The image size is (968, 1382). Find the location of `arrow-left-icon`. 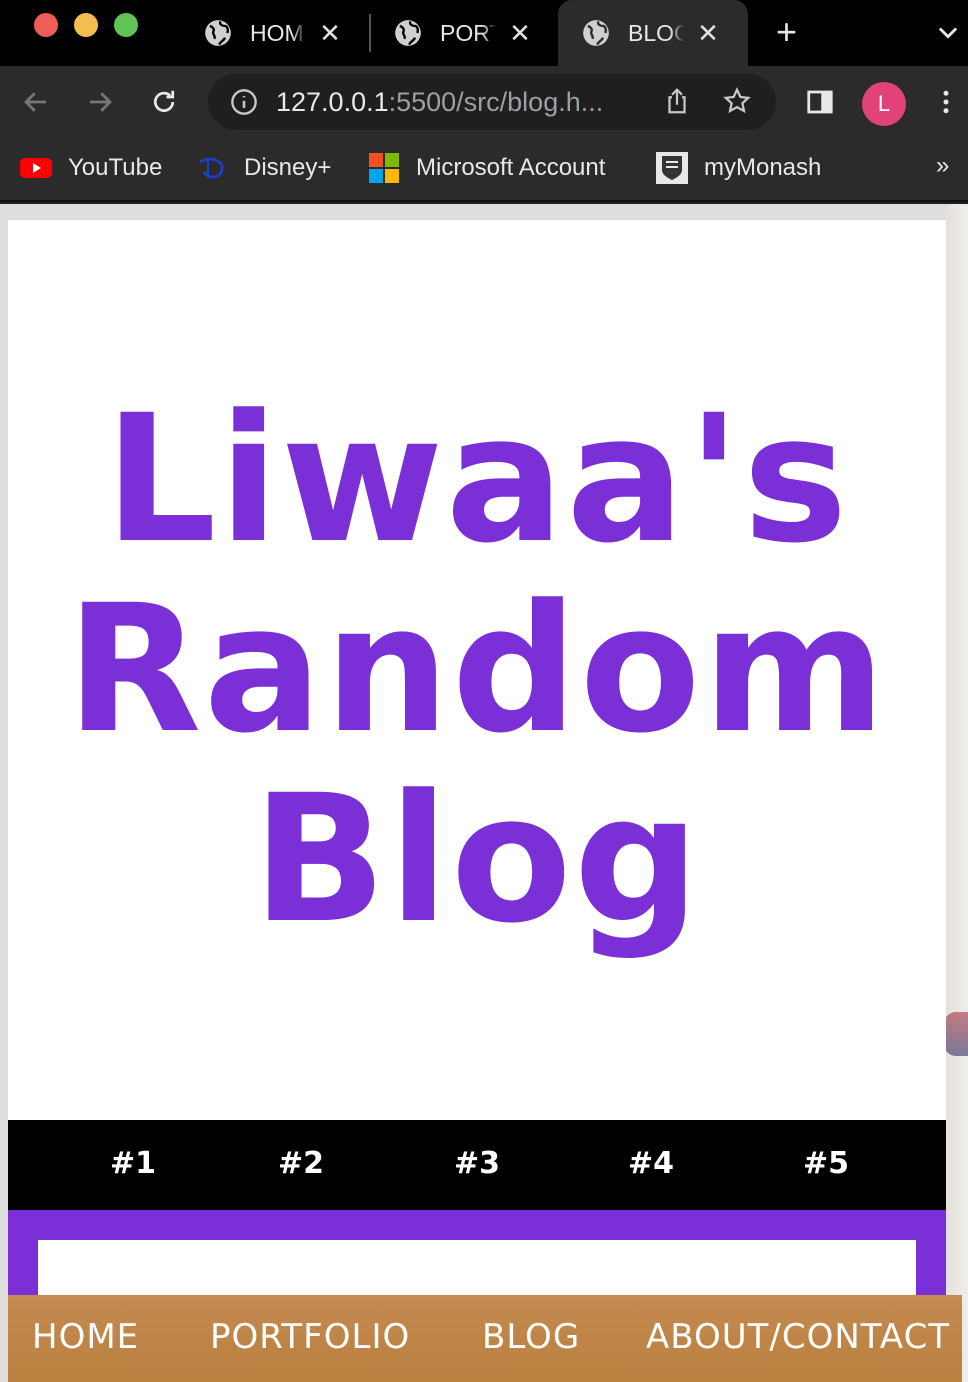

arrow-left-icon is located at coordinates (35, 102).